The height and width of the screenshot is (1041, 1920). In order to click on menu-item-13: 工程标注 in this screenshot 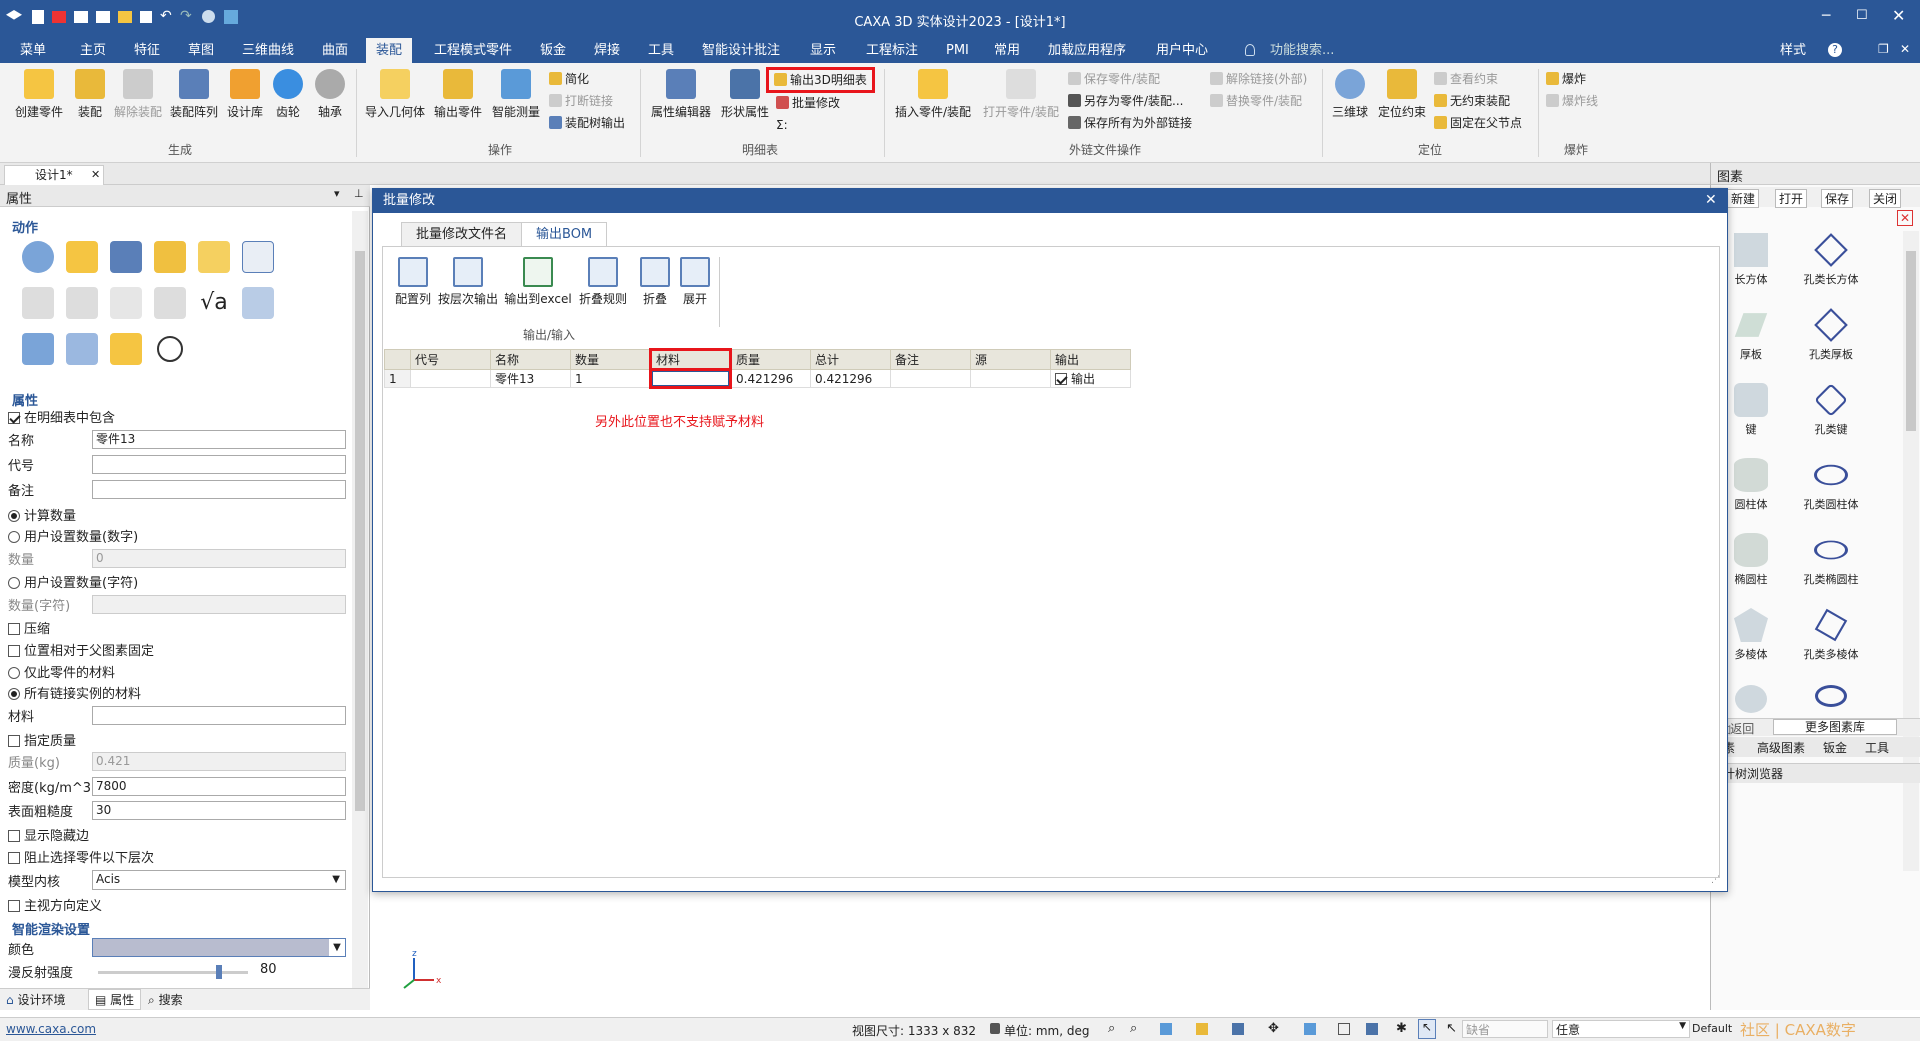, I will do `click(892, 50)`.